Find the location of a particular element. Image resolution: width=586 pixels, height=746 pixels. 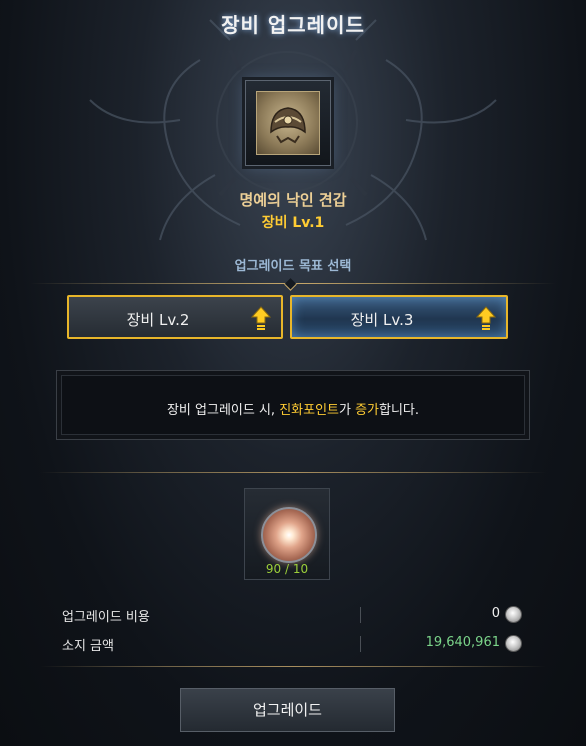

material-count: 90 / 10 is located at coordinates (287, 569).